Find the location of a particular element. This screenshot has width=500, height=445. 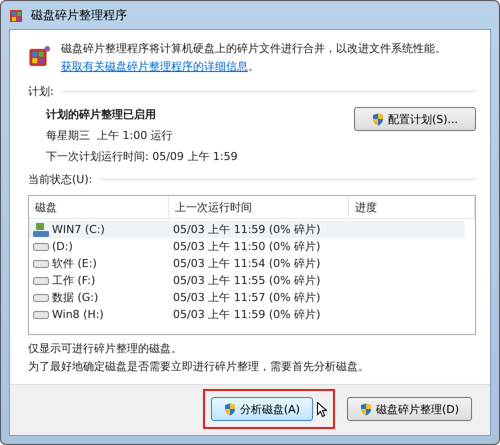

disk-name: 数据 (G:) is located at coordinates (75, 297).